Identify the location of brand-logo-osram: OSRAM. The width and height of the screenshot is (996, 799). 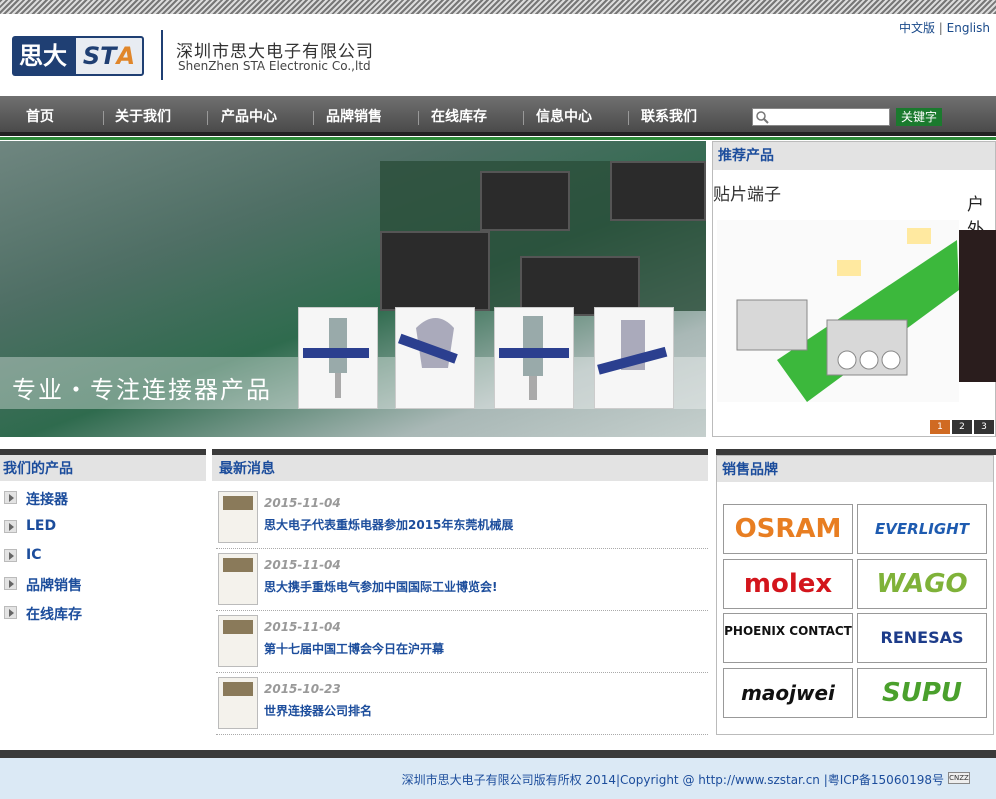
(788, 529).